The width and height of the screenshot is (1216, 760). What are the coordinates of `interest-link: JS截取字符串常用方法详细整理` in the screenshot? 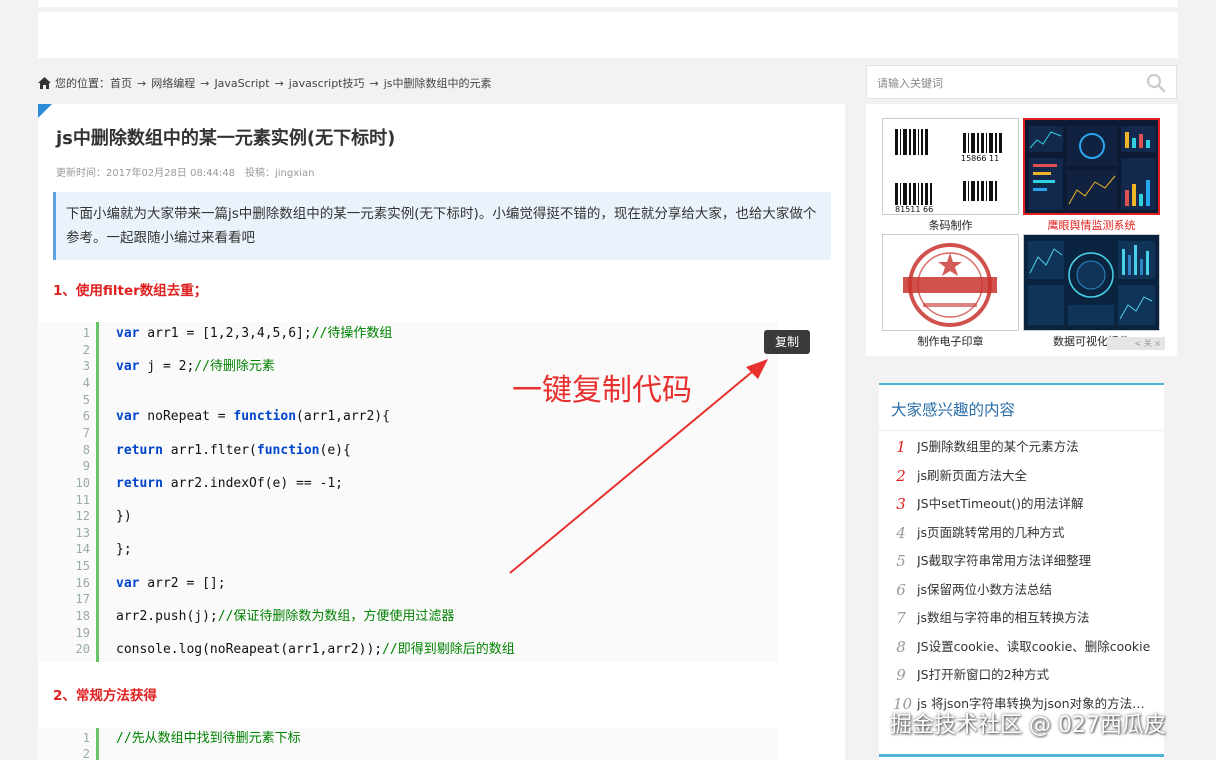 It's located at (1035, 561).